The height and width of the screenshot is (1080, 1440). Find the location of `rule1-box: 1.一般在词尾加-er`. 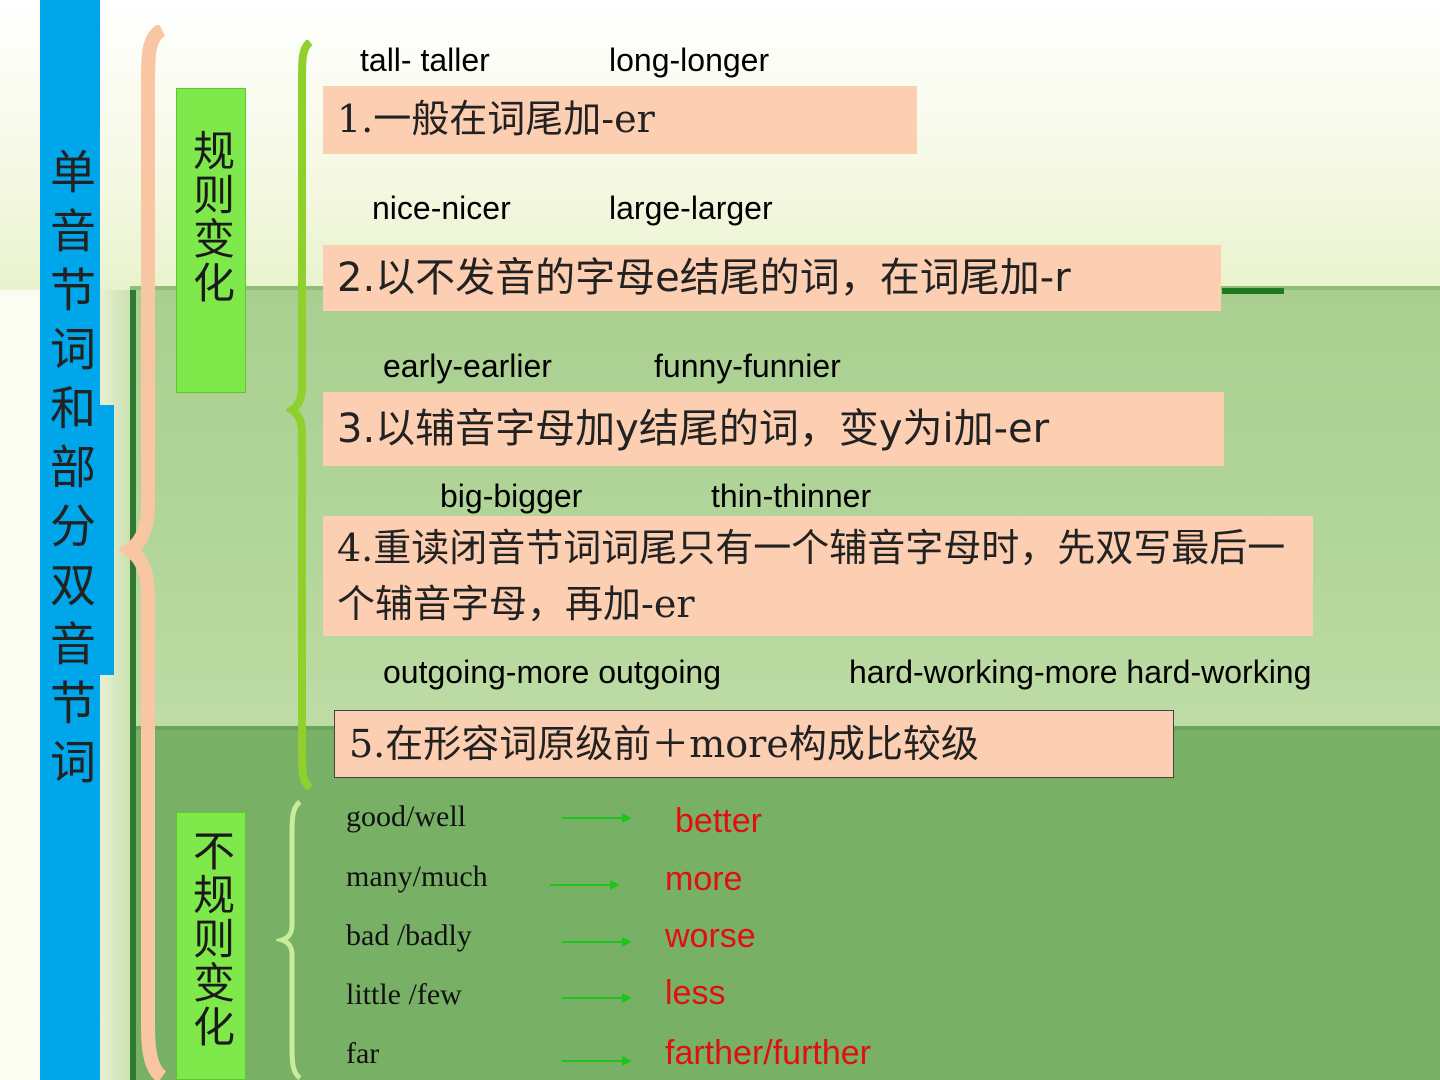

rule1-box: 1.一般在词尾加-er is located at coordinates (620, 120).